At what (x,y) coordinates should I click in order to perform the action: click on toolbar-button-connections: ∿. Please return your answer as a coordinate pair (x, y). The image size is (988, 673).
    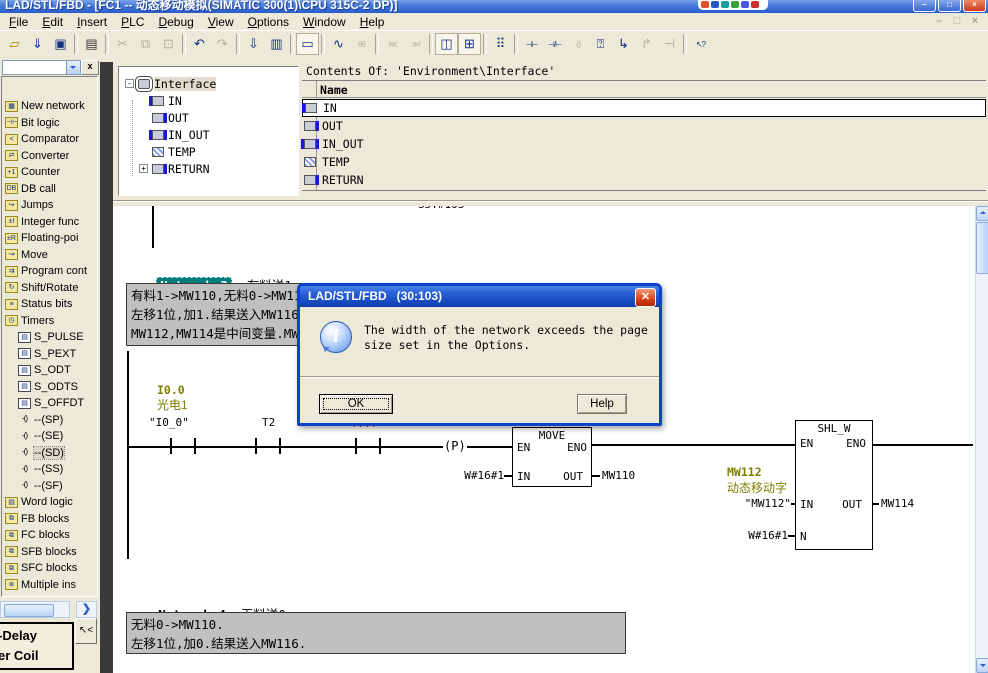
    Looking at the image, I should click on (338, 44).